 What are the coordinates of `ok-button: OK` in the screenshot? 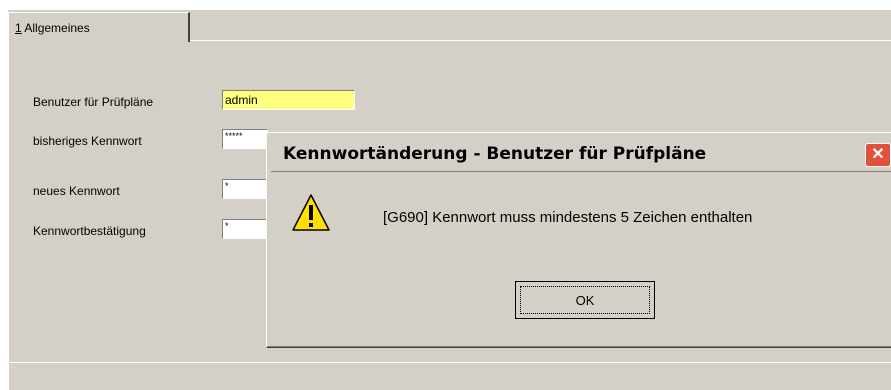 It's located at (585, 300).